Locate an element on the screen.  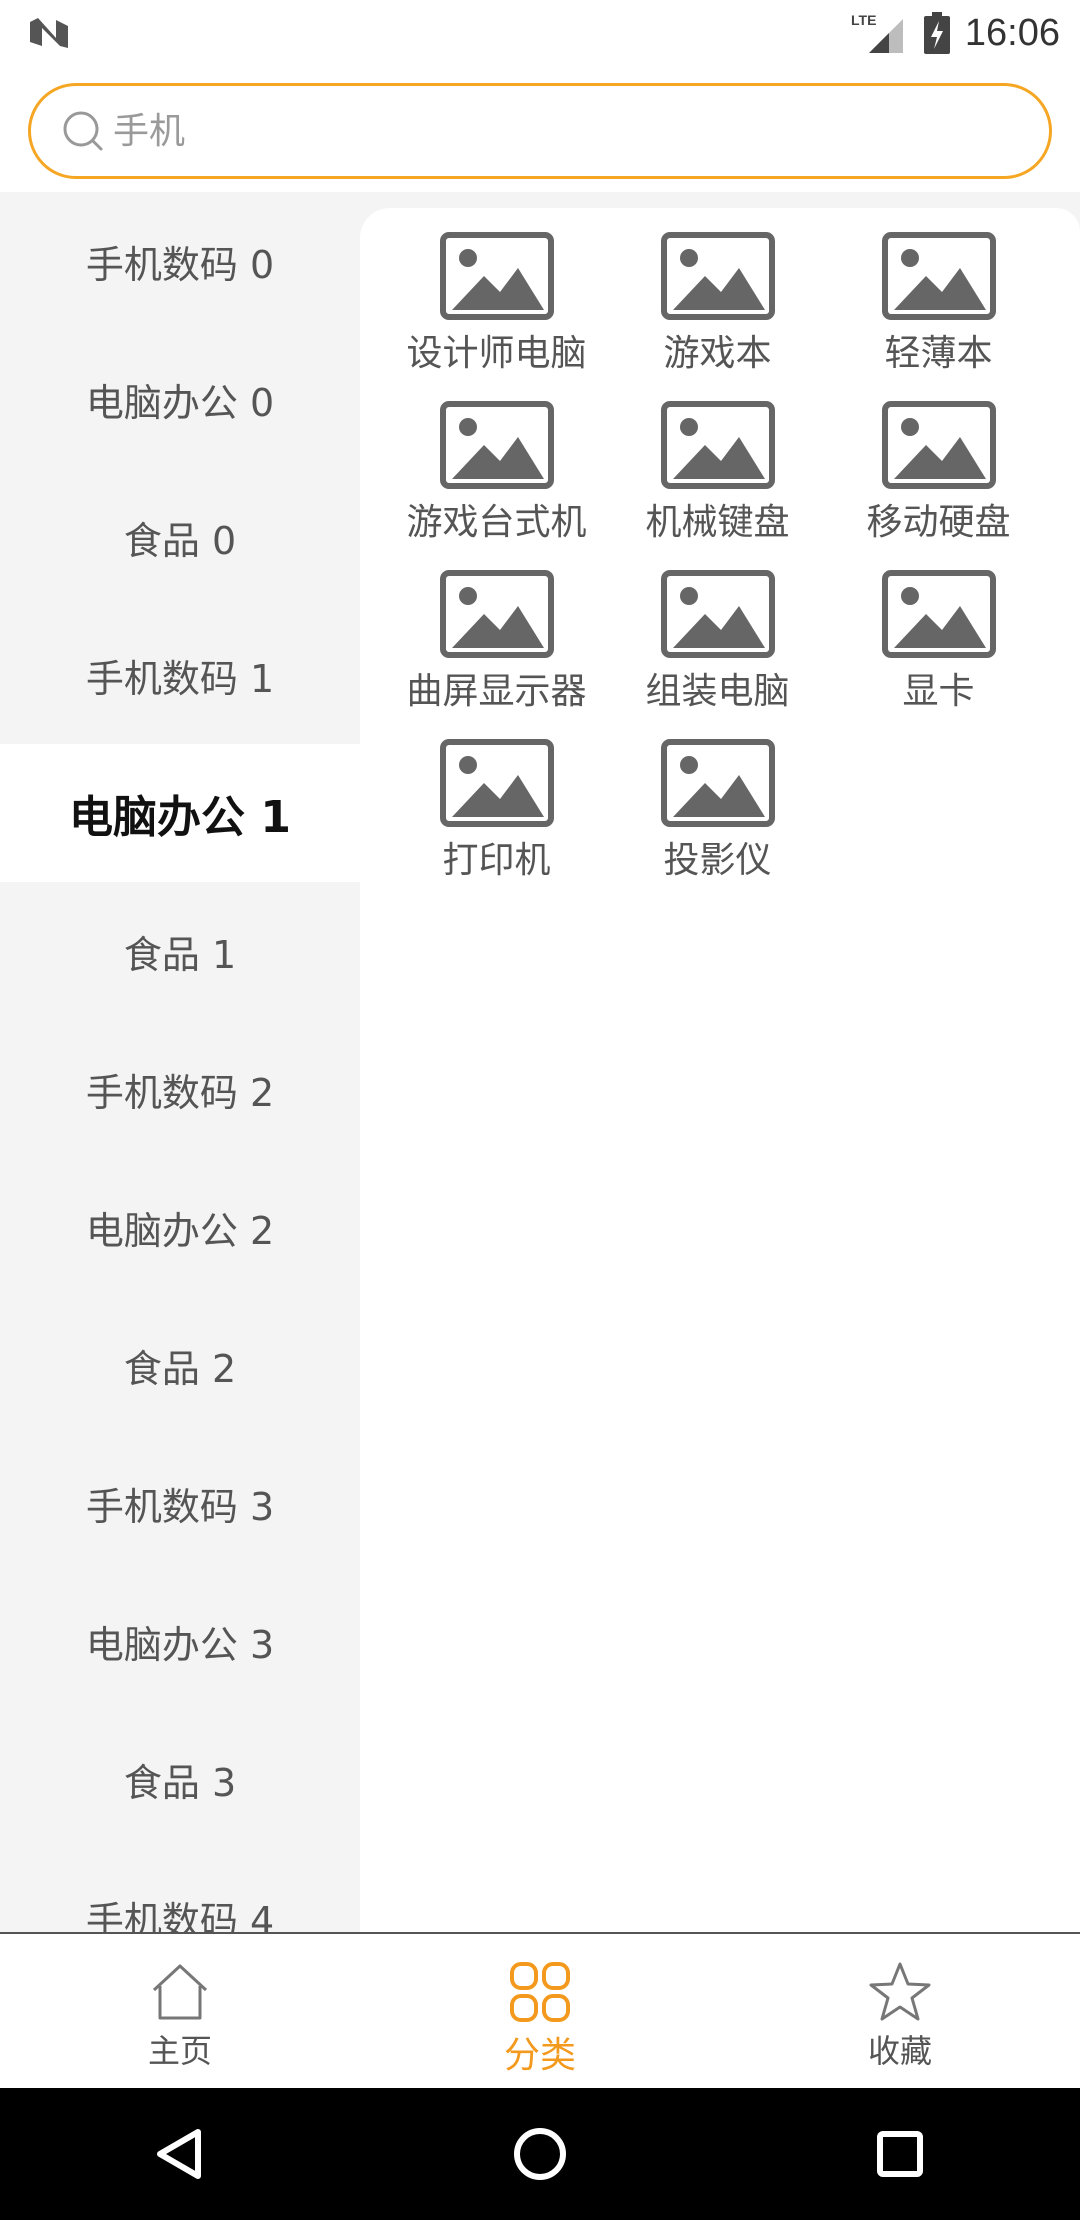
tab-category: 分类 is located at coordinates (540, 2011).